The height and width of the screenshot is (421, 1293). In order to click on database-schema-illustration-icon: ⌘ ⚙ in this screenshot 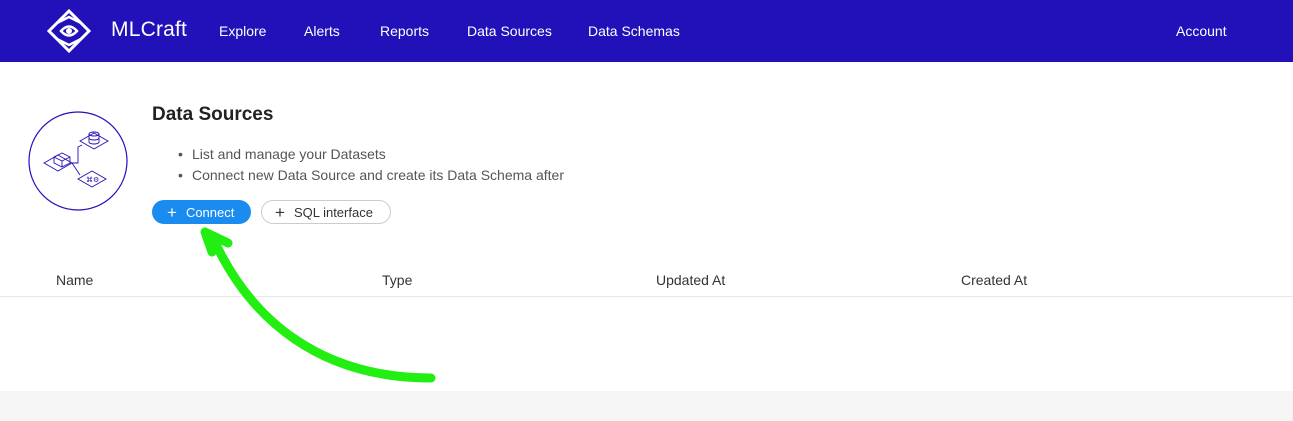, I will do `click(78, 161)`.